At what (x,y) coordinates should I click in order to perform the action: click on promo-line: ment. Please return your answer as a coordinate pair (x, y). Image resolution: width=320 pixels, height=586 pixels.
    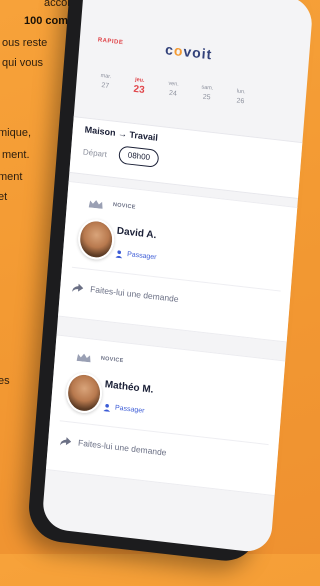
    Looking at the image, I should click on (11, 177).